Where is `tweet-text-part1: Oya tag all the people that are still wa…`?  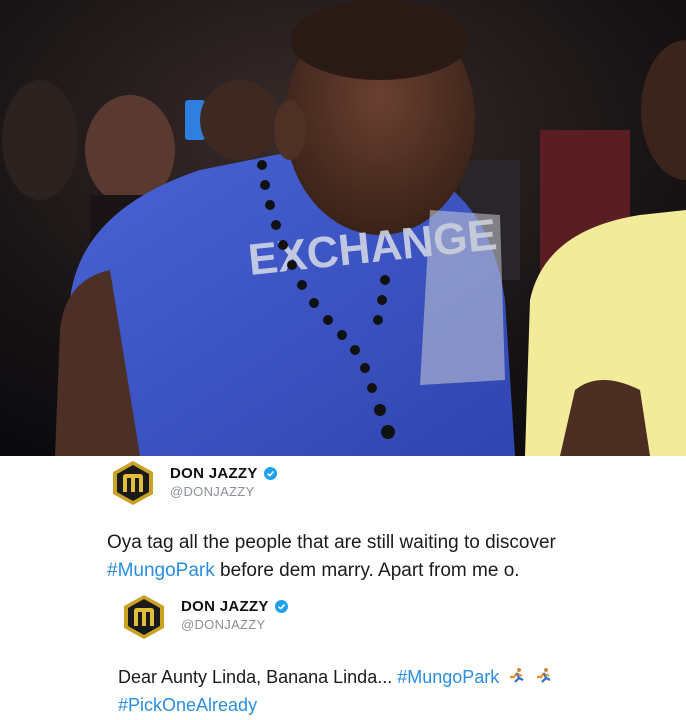
tweet-text-part1: Oya tag all the people that are still wa… is located at coordinates (331, 542).